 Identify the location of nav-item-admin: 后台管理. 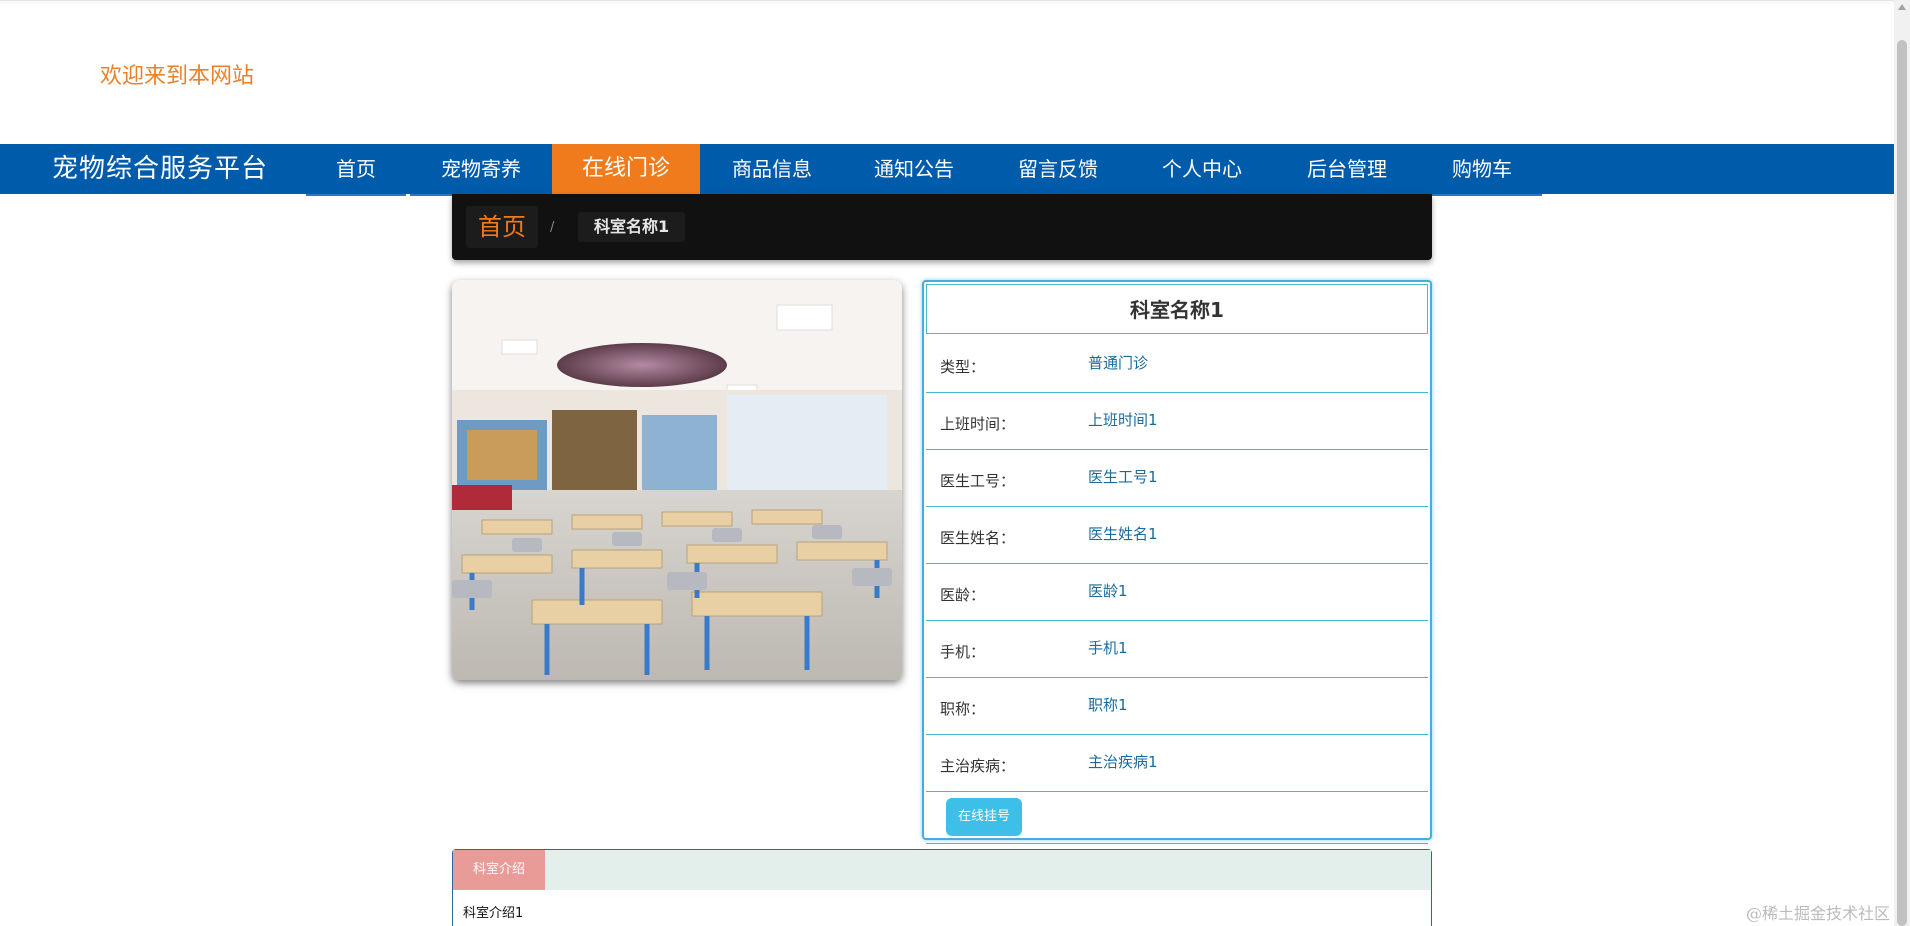
(1347, 170).